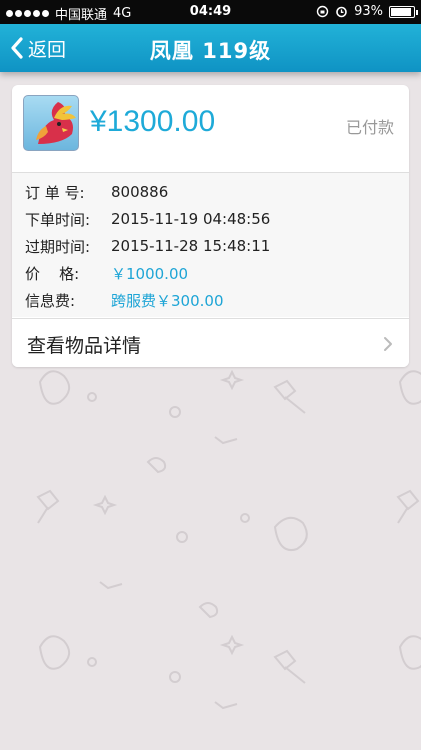 The height and width of the screenshot is (750, 421). What do you see at coordinates (403, 11) in the screenshot?
I see `battery-icon` at bounding box center [403, 11].